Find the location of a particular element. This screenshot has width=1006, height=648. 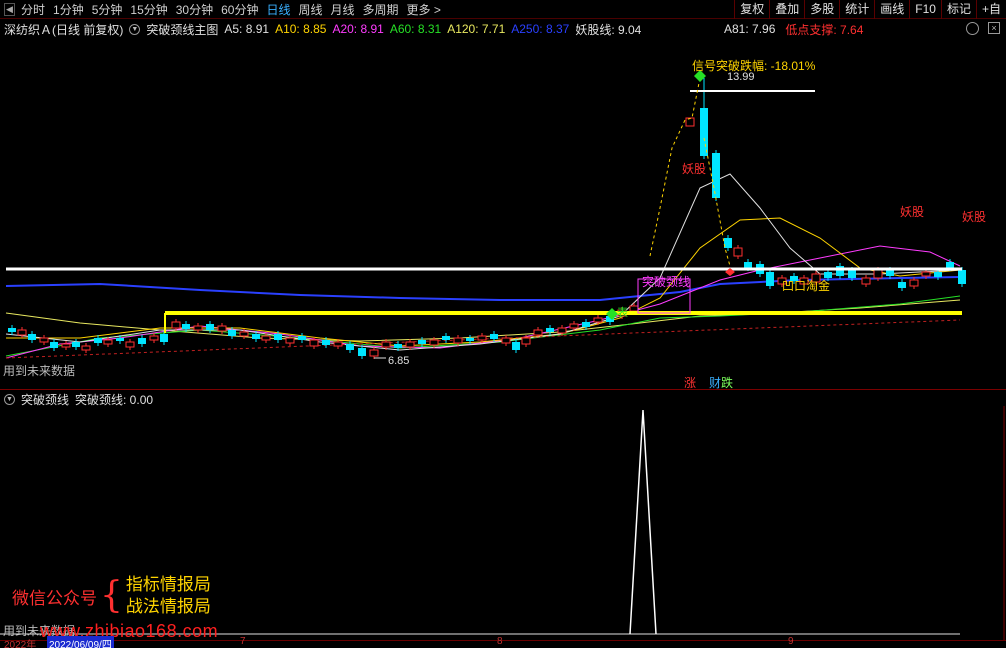

tab-period: 月线 is located at coordinates (343, 9).